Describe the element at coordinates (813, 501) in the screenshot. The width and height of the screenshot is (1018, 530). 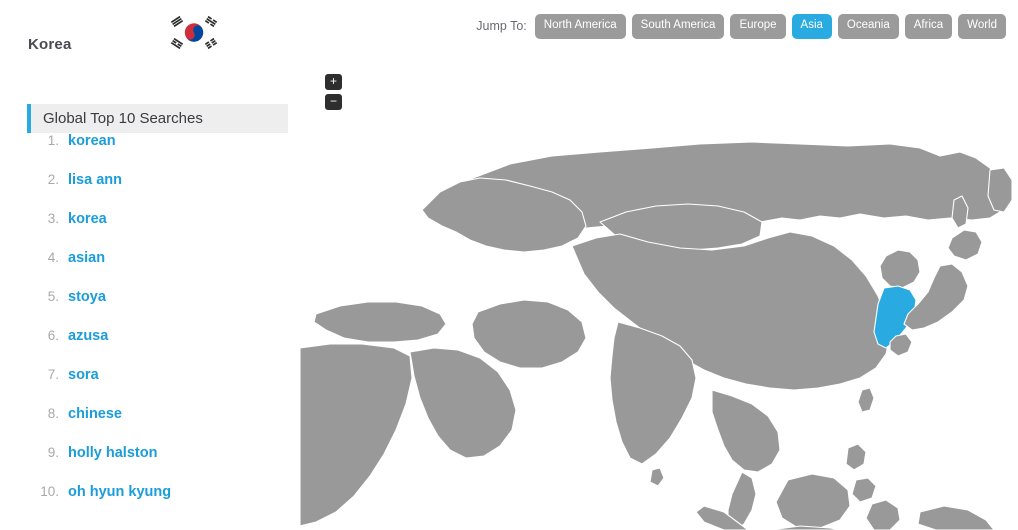
I see `island-borneo` at that location.